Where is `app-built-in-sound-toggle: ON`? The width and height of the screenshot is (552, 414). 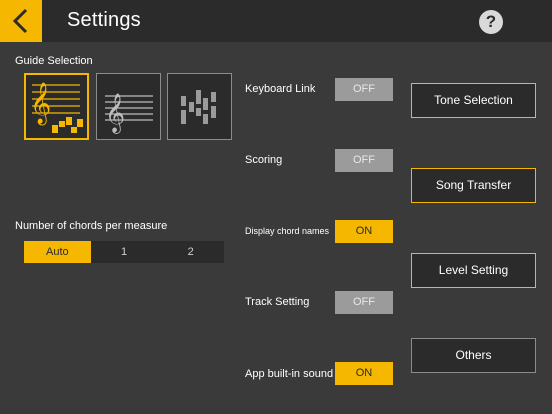 app-built-in-sound-toggle: ON is located at coordinates (364, 373).